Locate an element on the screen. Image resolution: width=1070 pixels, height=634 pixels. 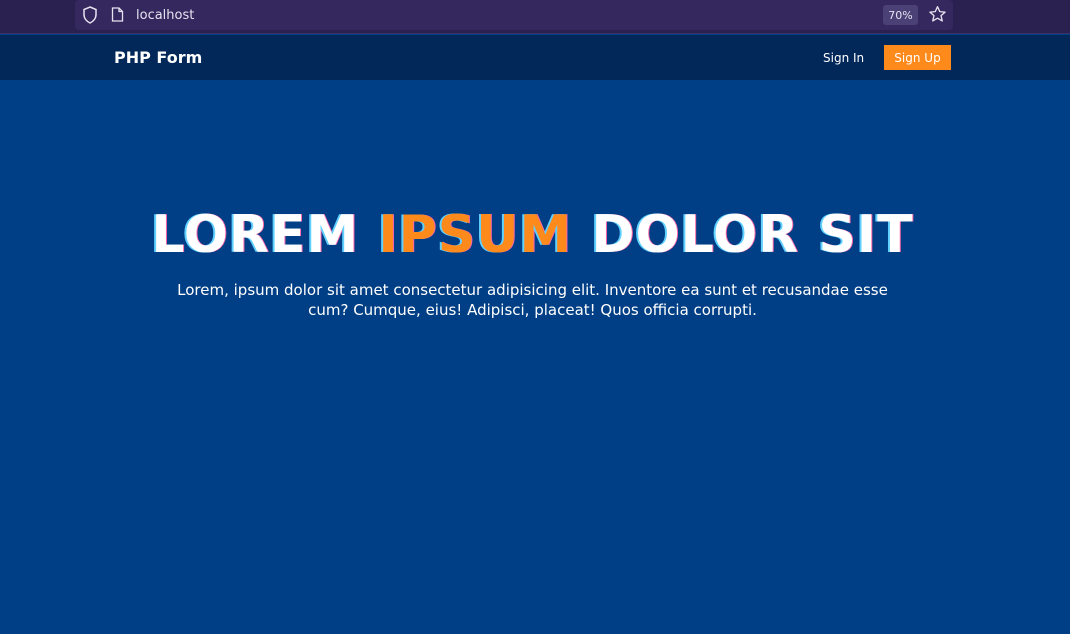
address-bar is located at coordinates (514, 15).